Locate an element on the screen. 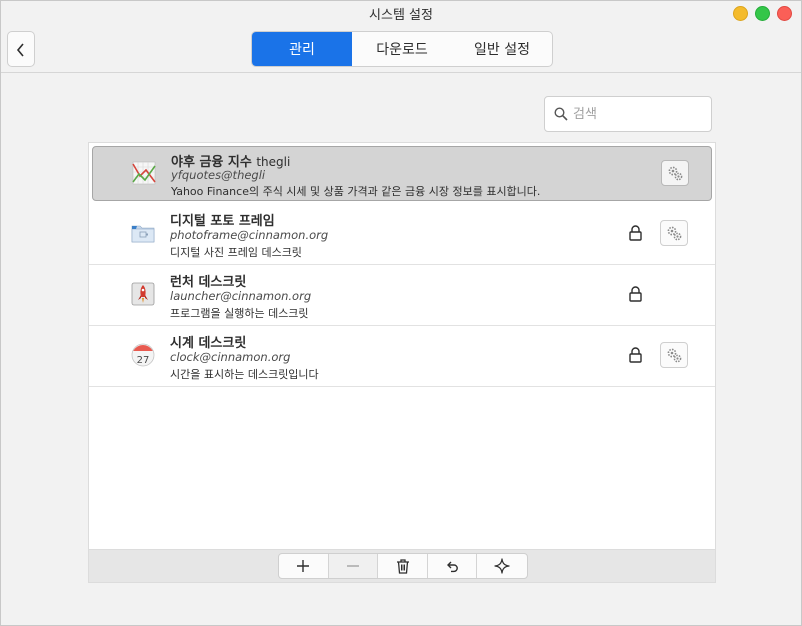  toolbar-button-group is located at coordinates (403, 566).